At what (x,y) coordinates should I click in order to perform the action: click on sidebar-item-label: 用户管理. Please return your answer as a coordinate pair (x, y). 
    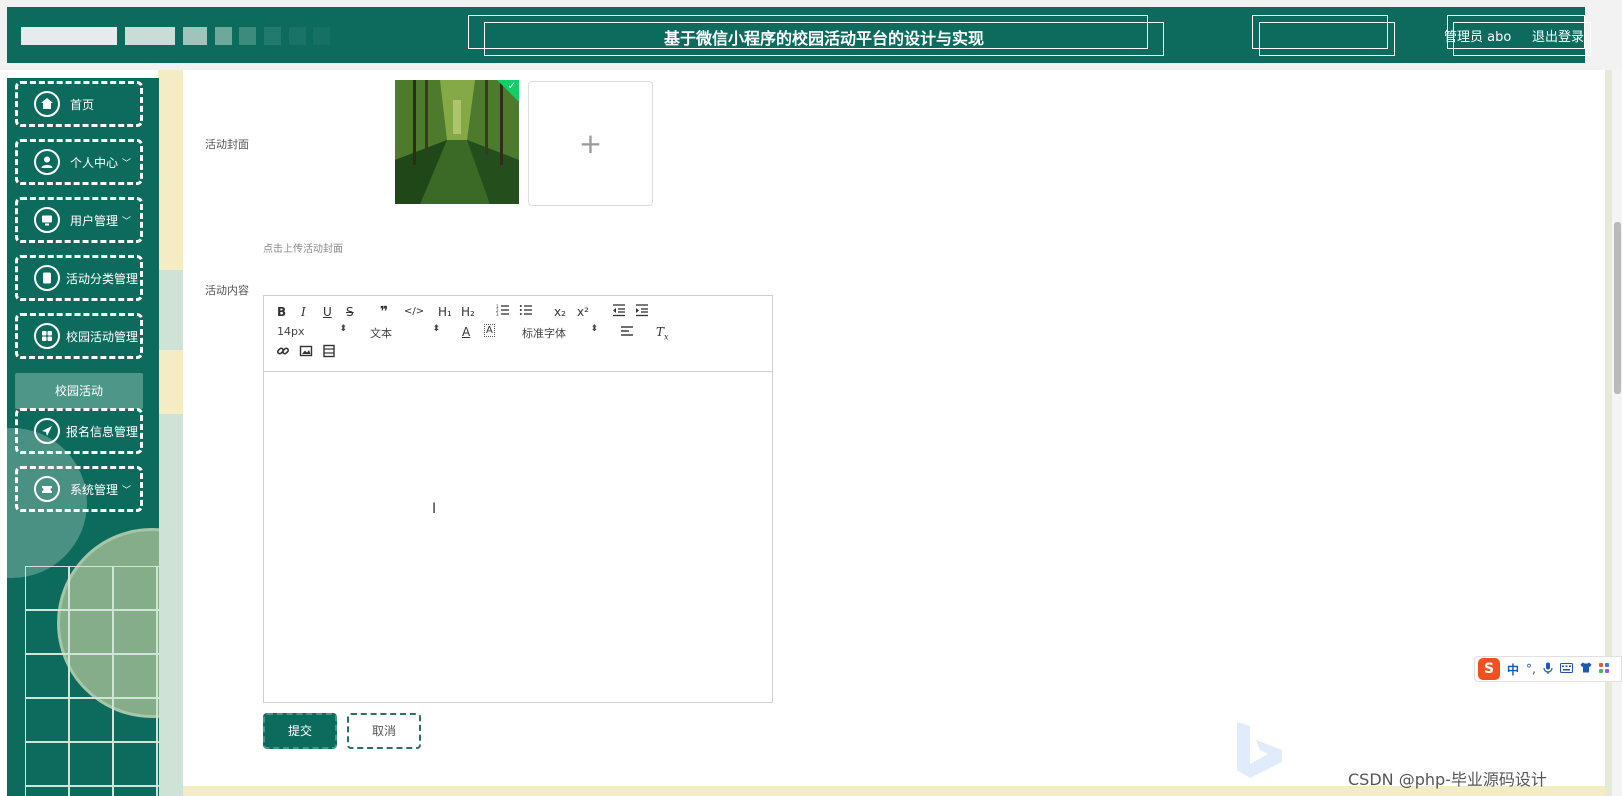
    Looking at the image, I should click on (94, 220).